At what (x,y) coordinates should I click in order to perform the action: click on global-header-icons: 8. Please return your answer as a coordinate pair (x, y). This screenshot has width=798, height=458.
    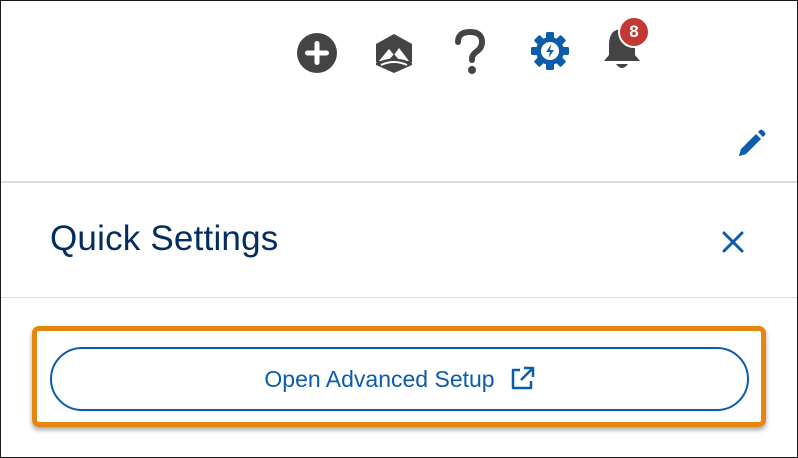
    Looking at the image, I should click on (399, 48).